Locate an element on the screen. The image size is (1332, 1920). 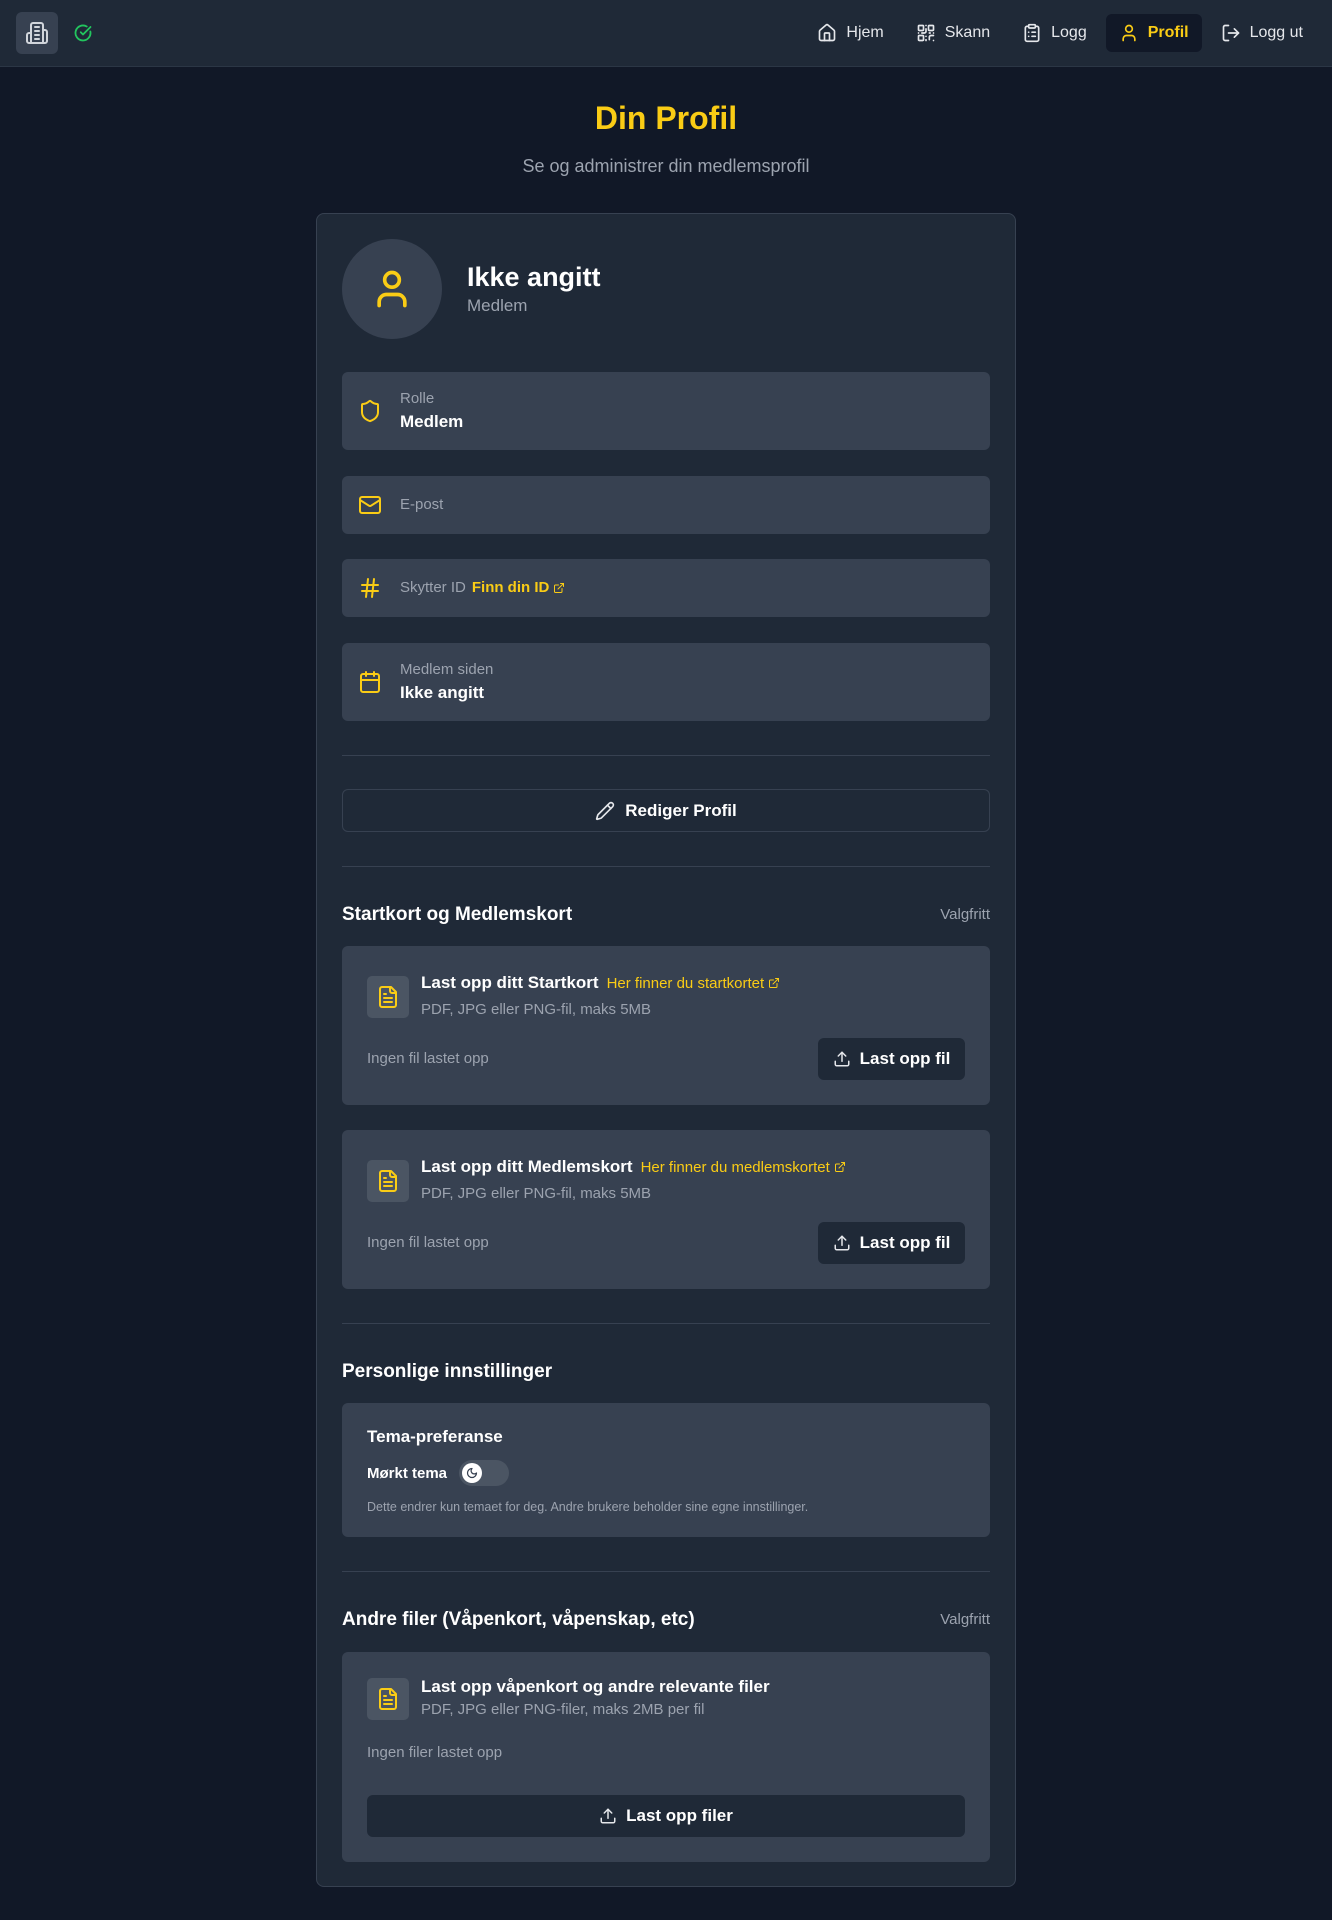
dark-theme-toggle is located at coordinates (484, 1473).